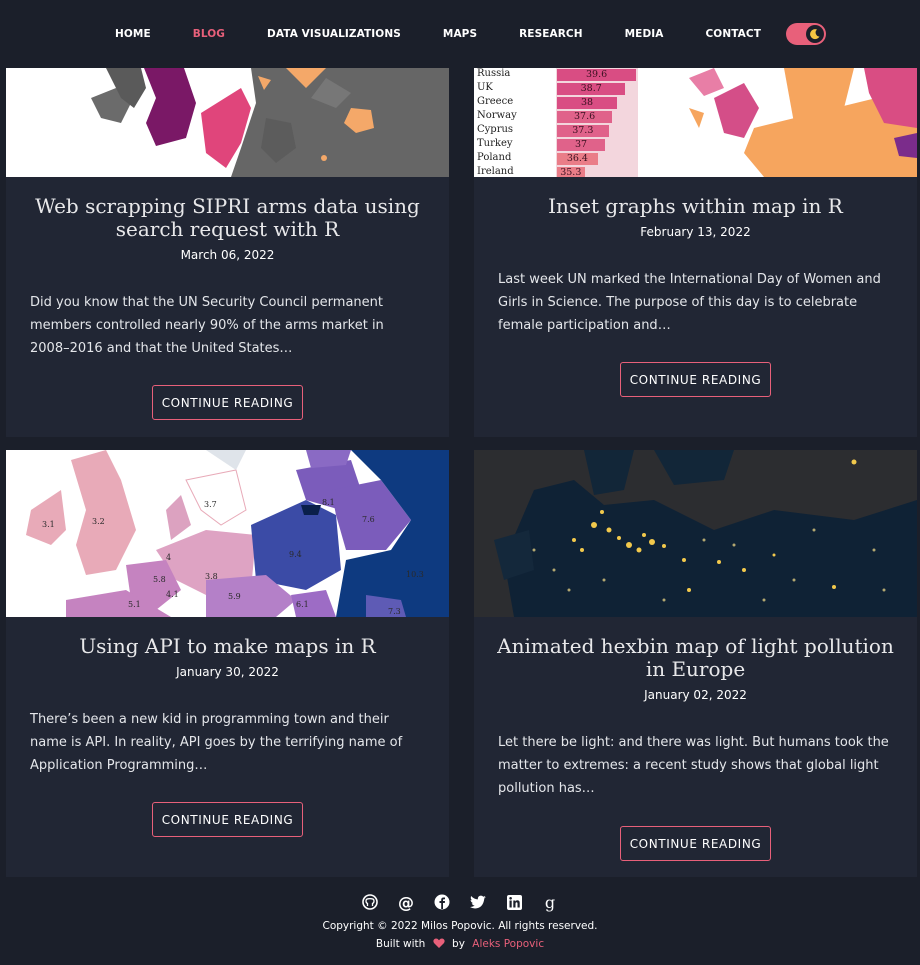 The image size is (920, 965). Describe the element at coordinates (394, 611) in the screenshot. I see `thumb-map-label: 7.3` at that location.